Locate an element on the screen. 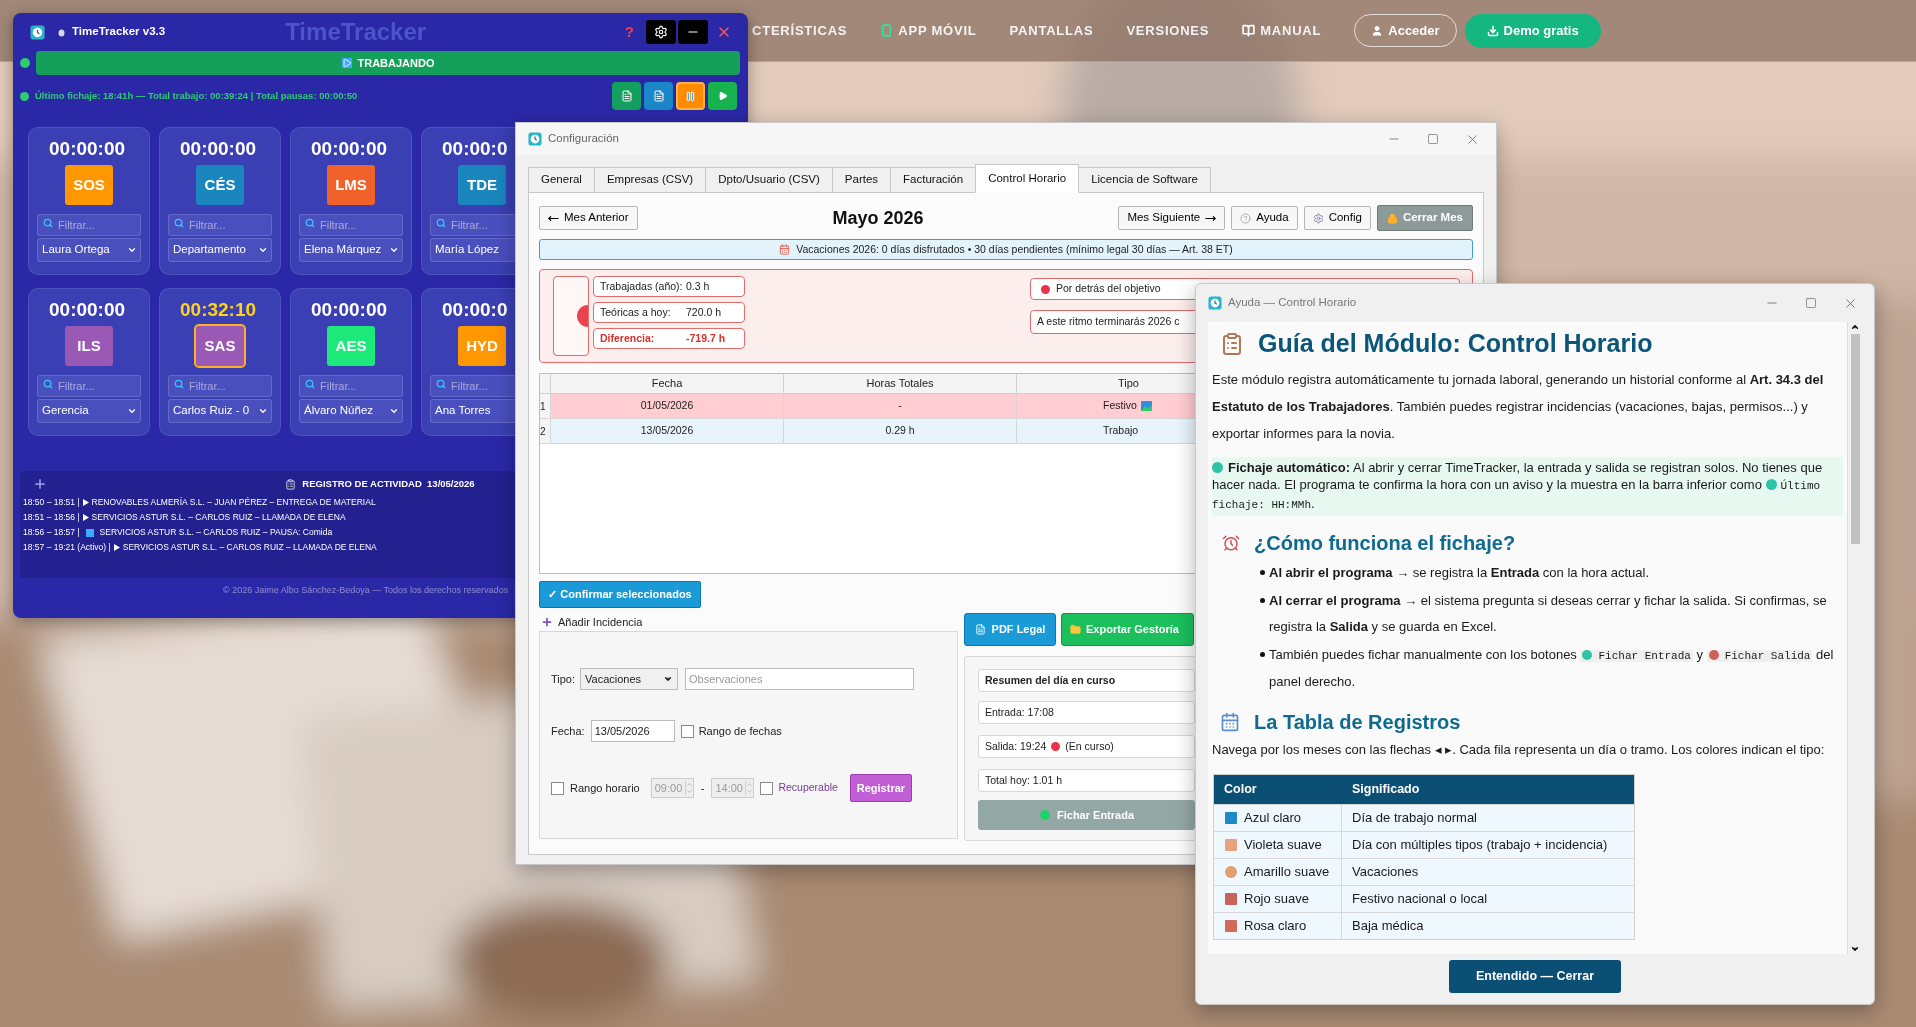 The width and height of the screenshot is (1916, 1027). bullet-text: Al cerrar el programa → el sistema pregunta si deseas cerrar y fichar la salida. Si confirmas, se registra la Salida y se guarda en Excel. is located at coordinates (1548, 614).